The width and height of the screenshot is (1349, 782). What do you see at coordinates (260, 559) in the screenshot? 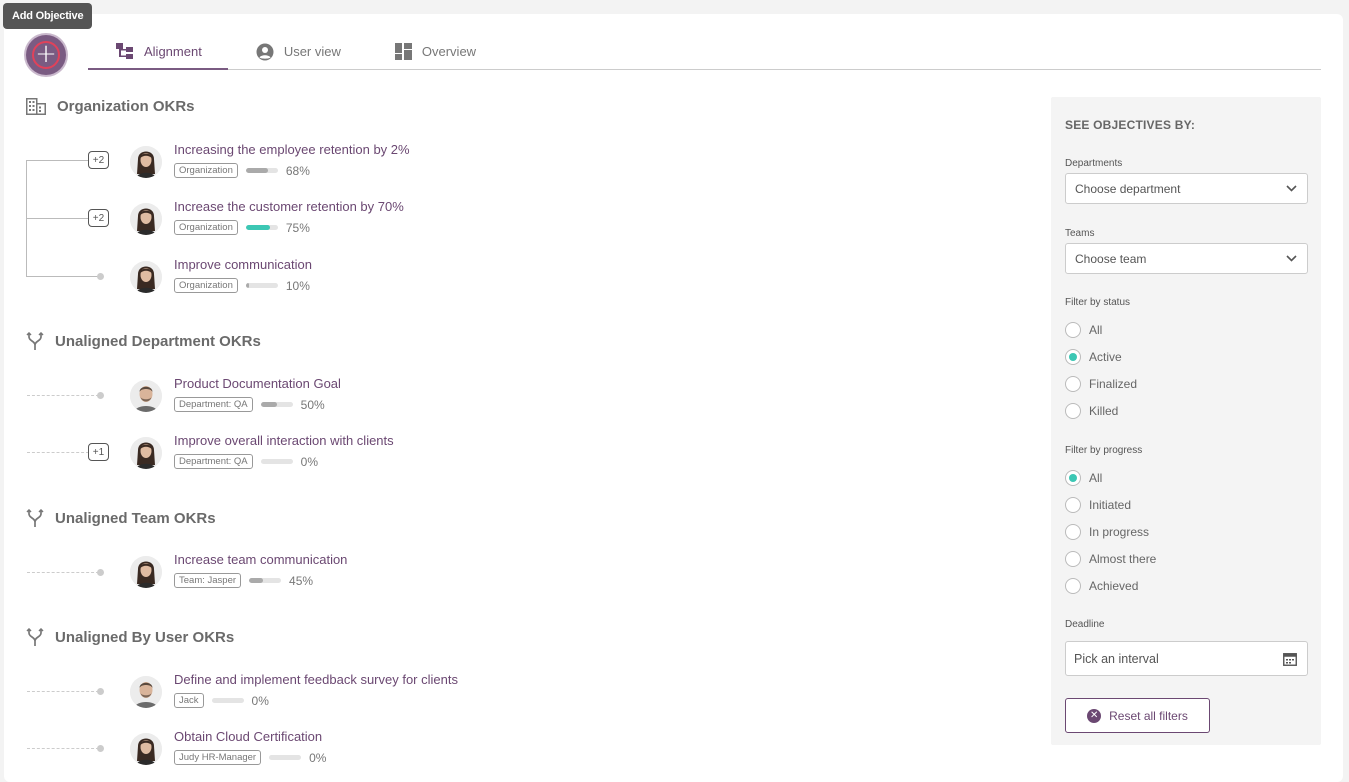
I see `objective-title: Increase team communication` at bounding box center [260, 559].